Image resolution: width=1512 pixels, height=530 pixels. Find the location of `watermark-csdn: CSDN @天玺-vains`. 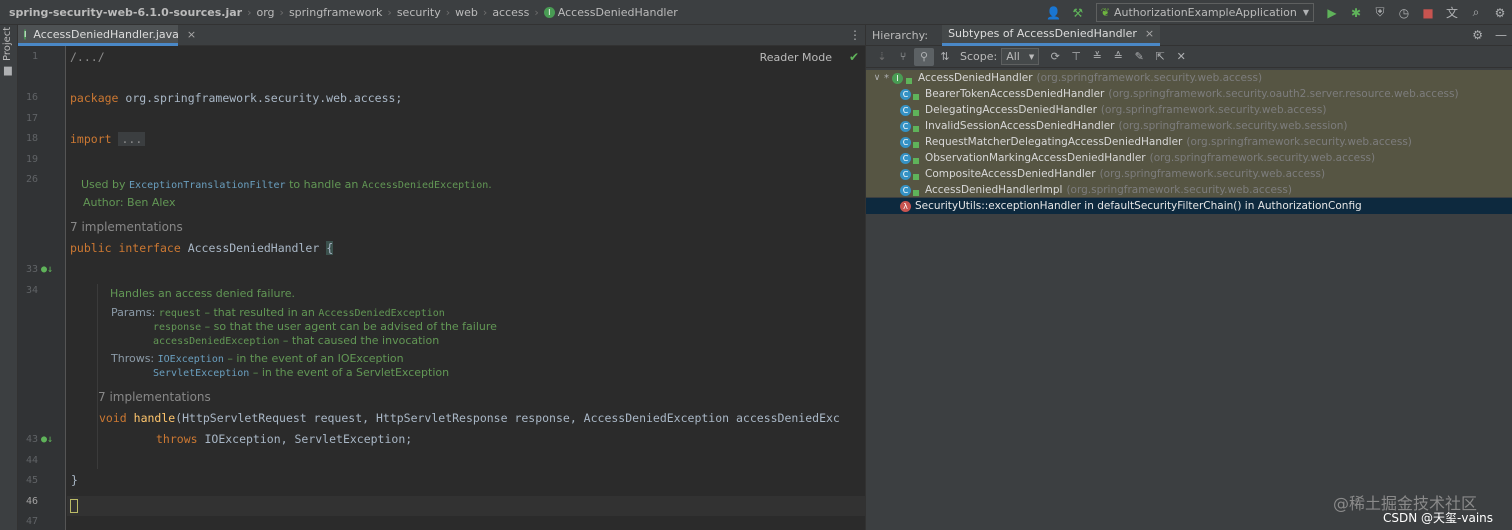

watermark-csdn: CSDN @天玺-vains is located at coordinates (1438, 518).